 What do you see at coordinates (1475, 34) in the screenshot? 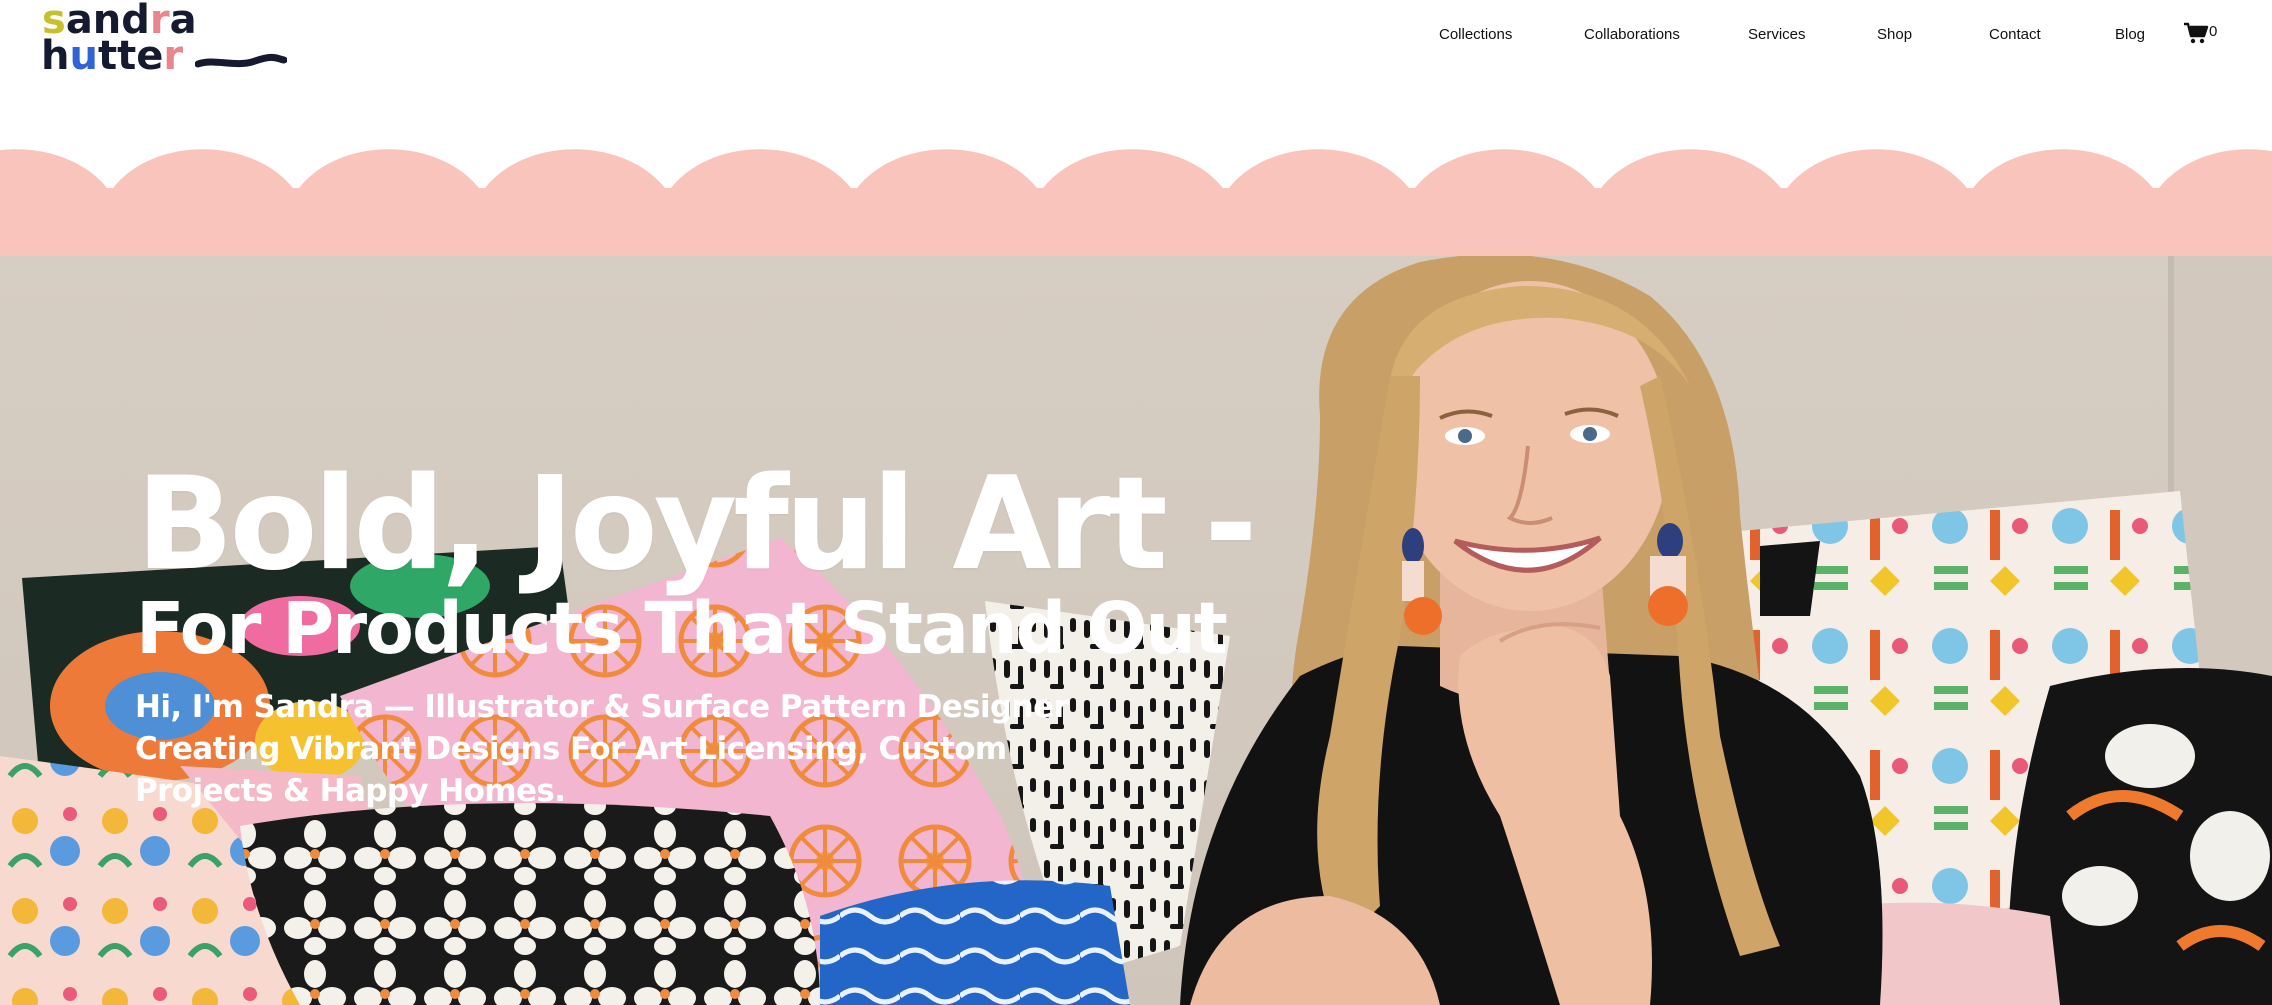
I see `nav-collections: Collections` at bounding box center [1475, 34].